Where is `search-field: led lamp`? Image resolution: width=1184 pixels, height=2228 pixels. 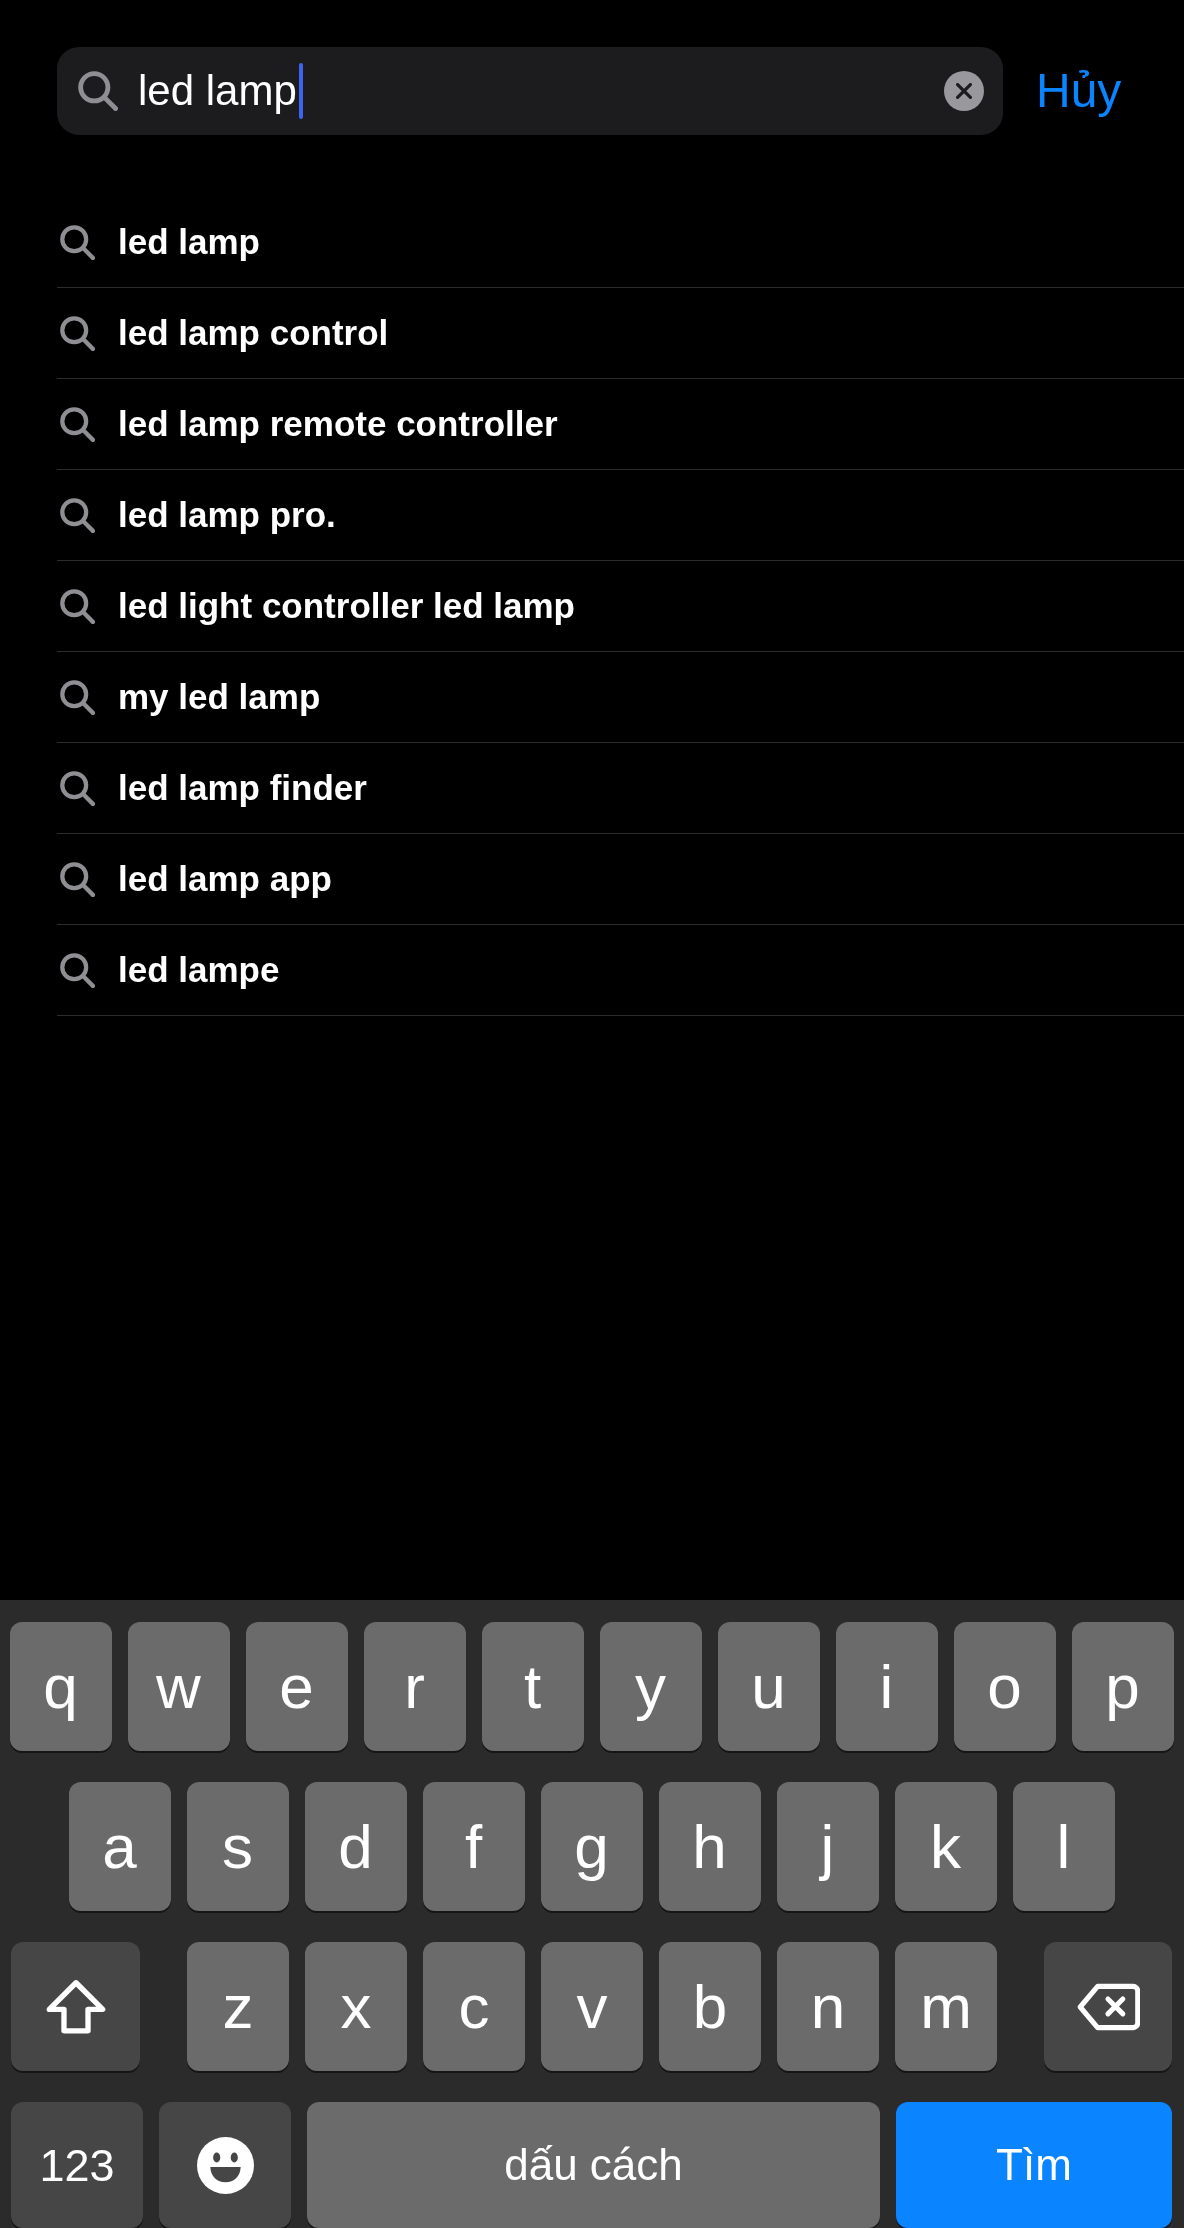
search-field: led lamp is located at coordinates (530, 91).